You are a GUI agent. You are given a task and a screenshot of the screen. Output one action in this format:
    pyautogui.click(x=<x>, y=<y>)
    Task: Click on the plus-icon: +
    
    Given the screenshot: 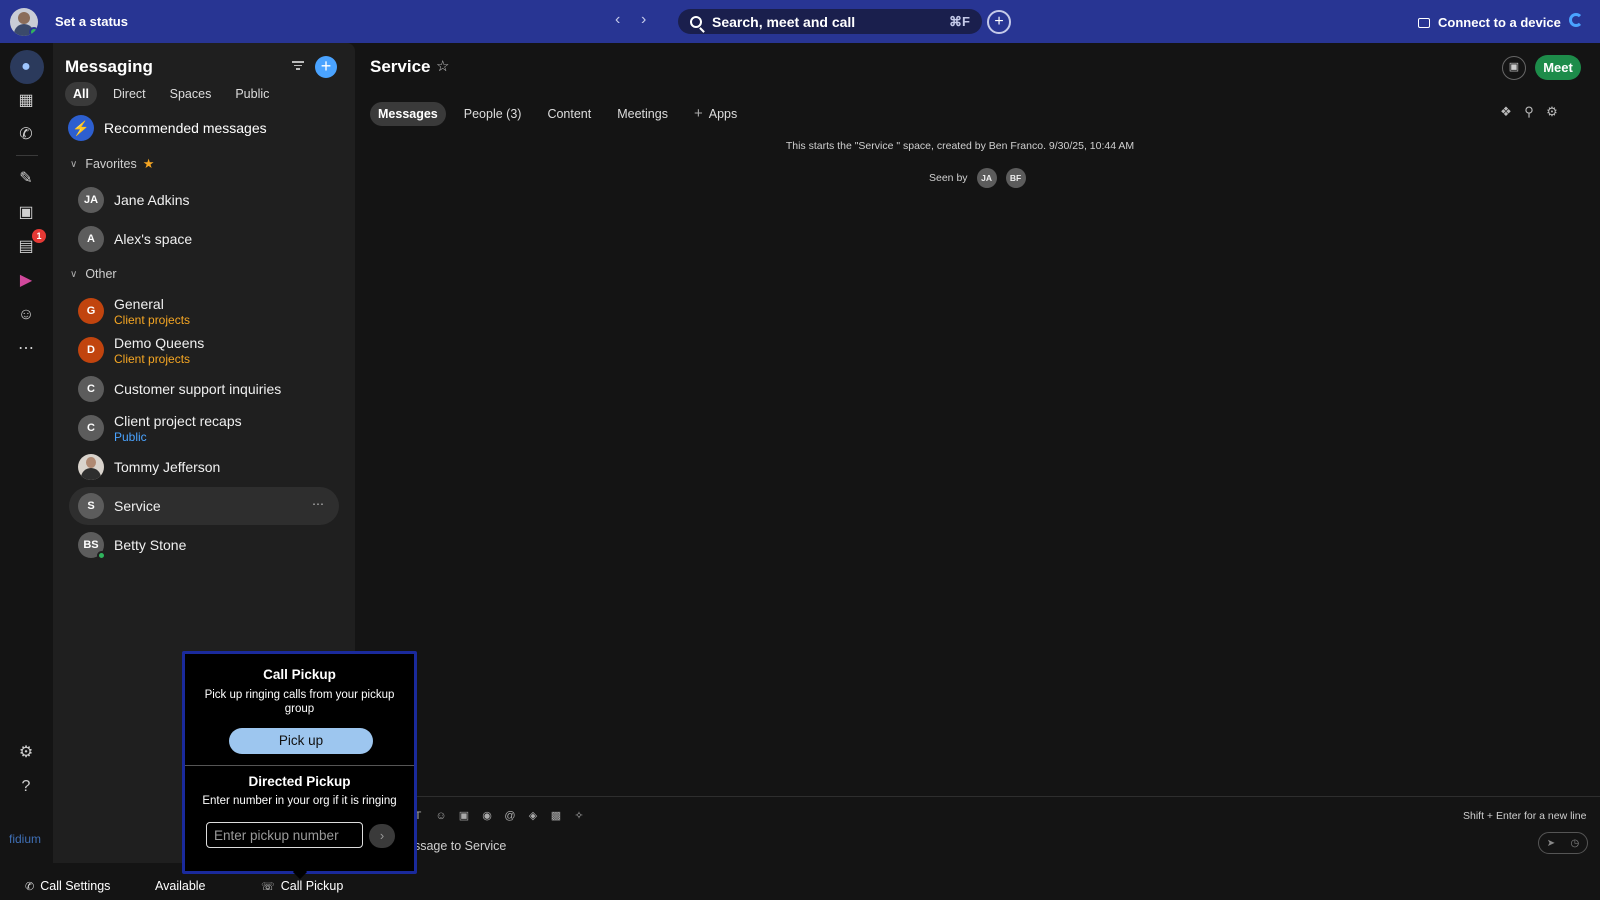 What is the action you would take?
    pyautogui.click(x=698, y=113)
    